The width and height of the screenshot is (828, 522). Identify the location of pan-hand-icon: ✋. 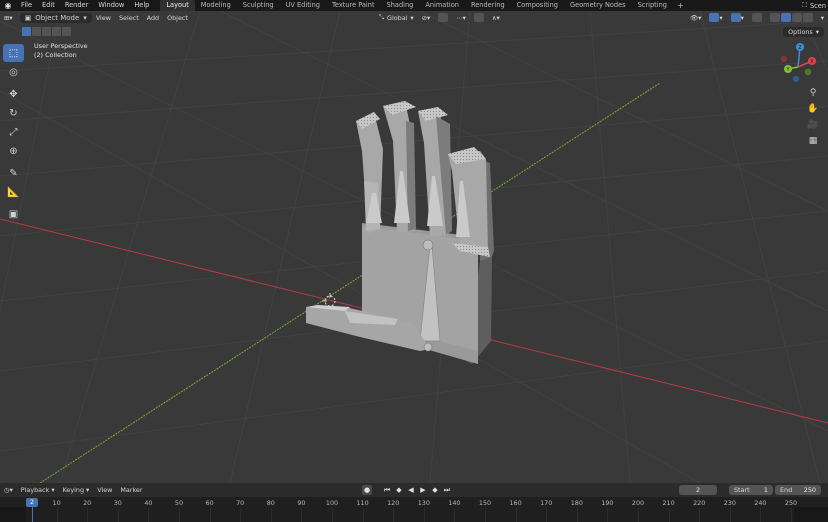
(813, 109).